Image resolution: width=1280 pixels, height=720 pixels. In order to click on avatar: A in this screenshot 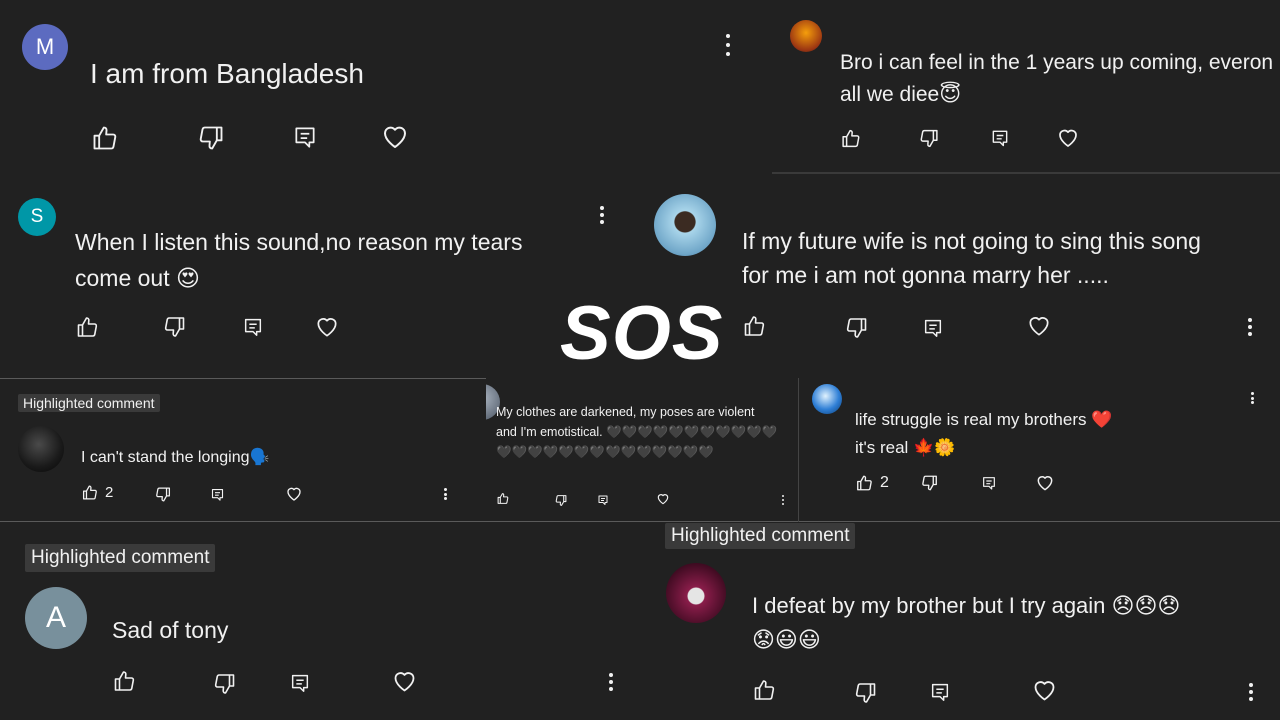, I will do `click(56, 618)`.